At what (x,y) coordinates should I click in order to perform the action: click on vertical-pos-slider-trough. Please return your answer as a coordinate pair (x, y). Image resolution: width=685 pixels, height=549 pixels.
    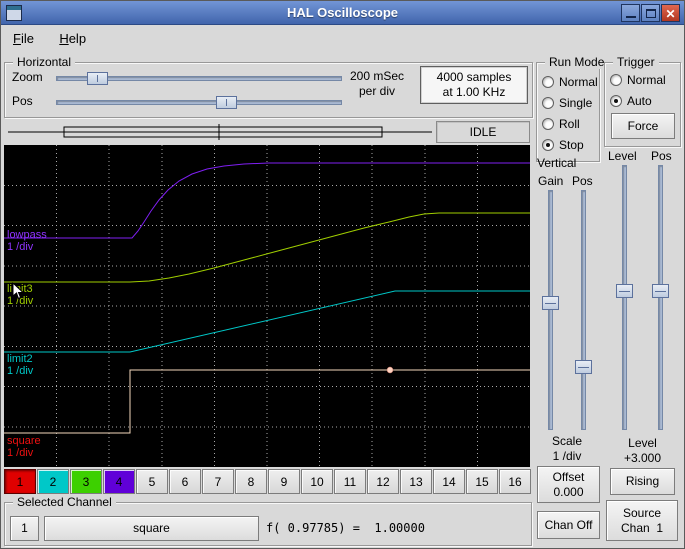
    Looking at the image, I should click on (583, 310).